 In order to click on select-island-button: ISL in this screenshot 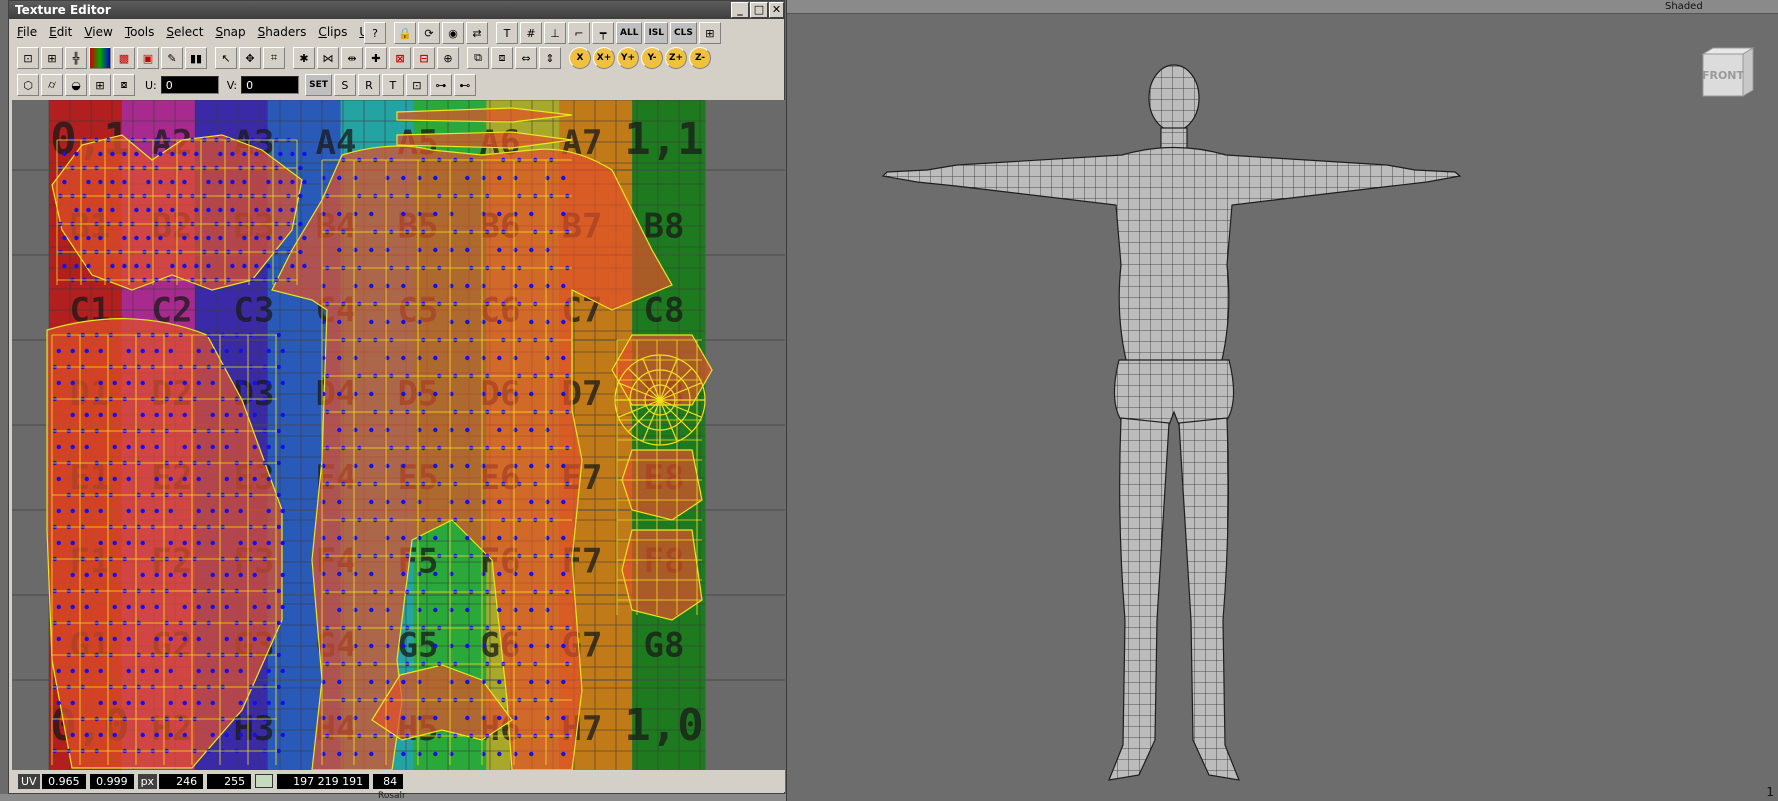, I will do `click(656, 33)`.